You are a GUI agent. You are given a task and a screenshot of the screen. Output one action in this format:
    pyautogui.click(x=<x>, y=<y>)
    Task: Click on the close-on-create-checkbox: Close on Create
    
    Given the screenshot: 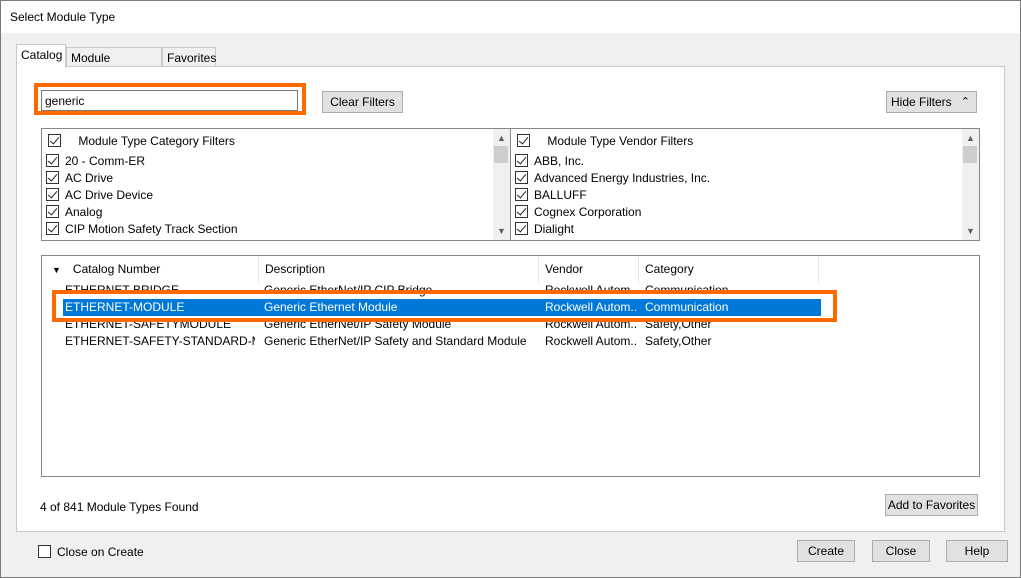 What is the action you would take?
    pyautogui.click(x=91, y=552)
    